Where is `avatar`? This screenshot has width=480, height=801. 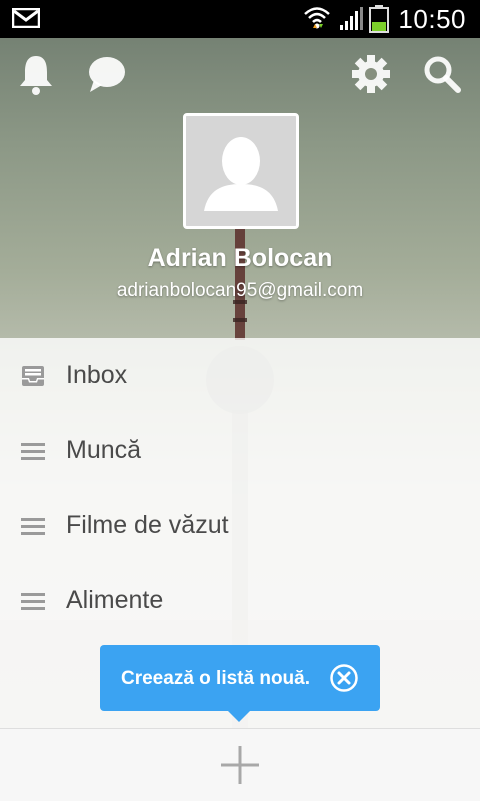
avatar is located at coordinates (241, 171).